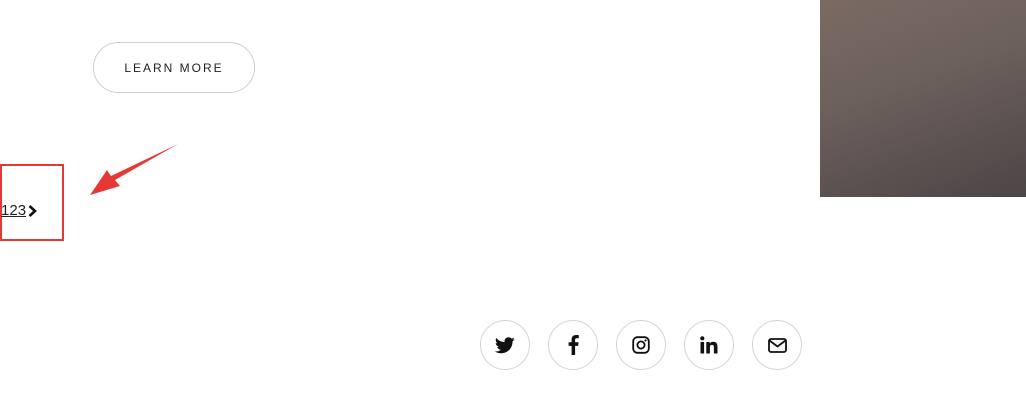 The width and height of the screenshot is (1026, 405). I want to click on hero-image, so click(923, 98).